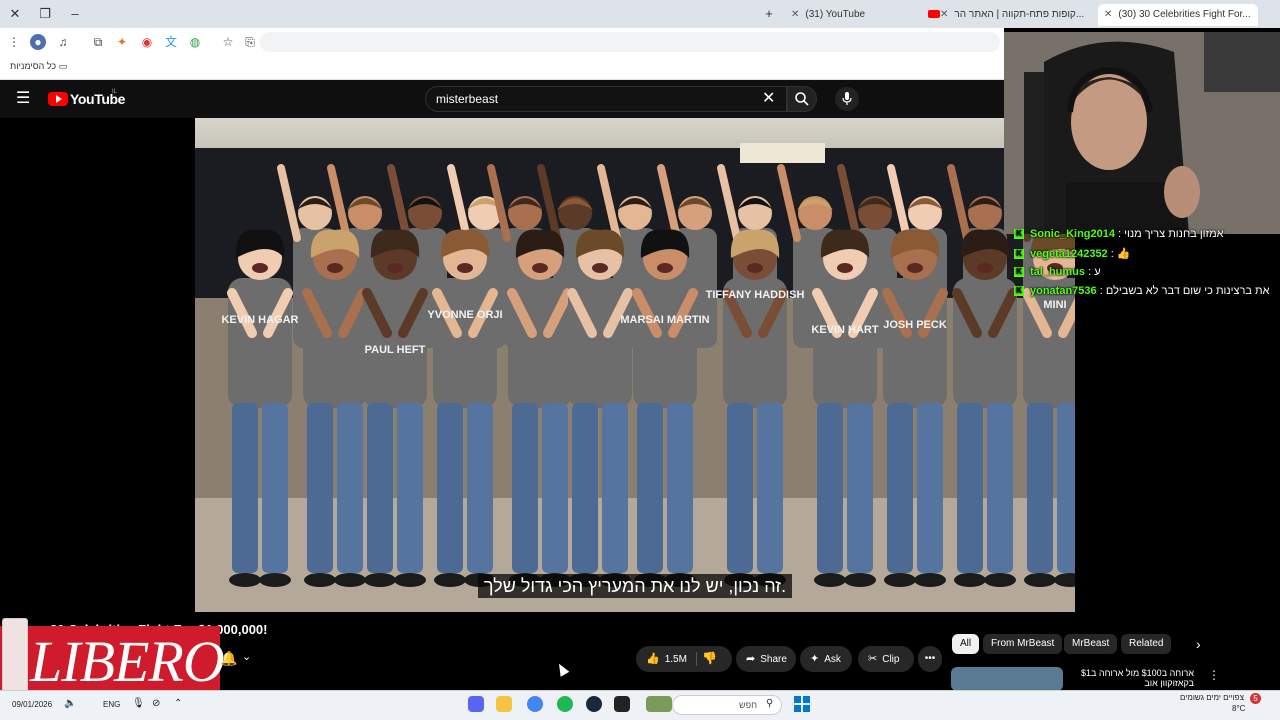 This screenshot has height=720, width=1280. I want to click on extension-red-icon: ◉, so click(147, 42).